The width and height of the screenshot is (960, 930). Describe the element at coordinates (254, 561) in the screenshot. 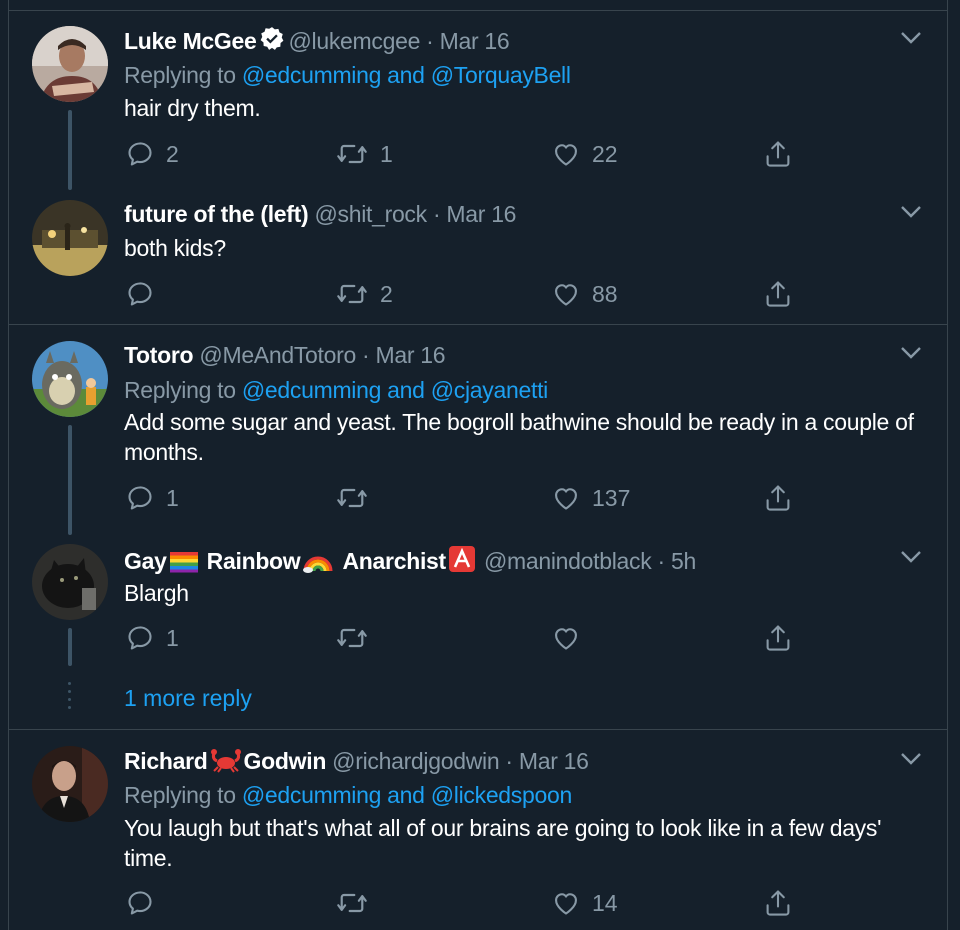

I see `display-name-part: Rainbow` at that location.